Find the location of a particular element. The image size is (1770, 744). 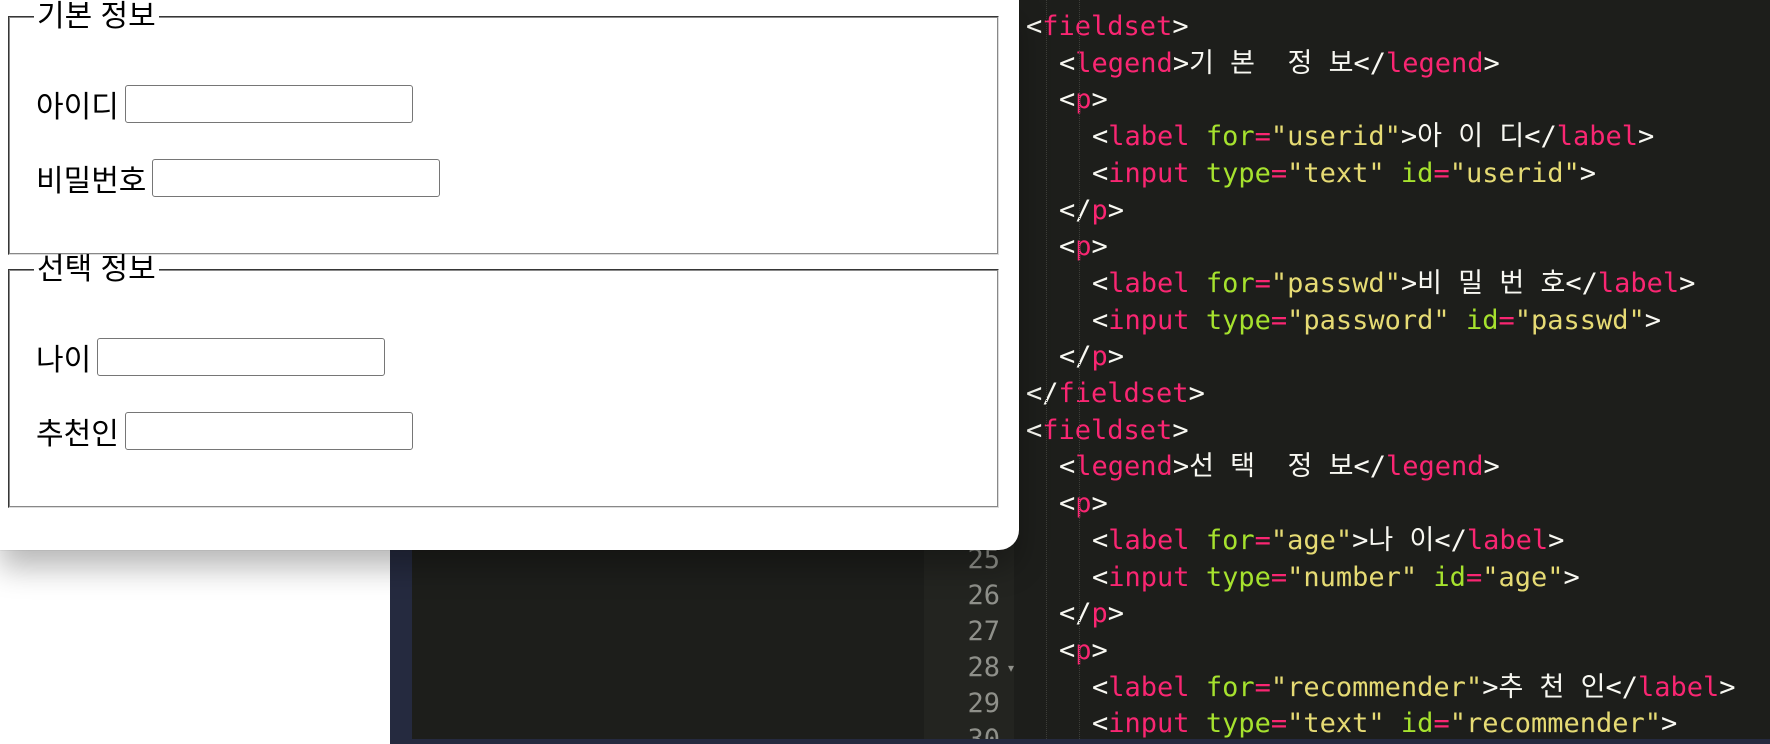

line-number: 27 is located at coordinates (983, 631).